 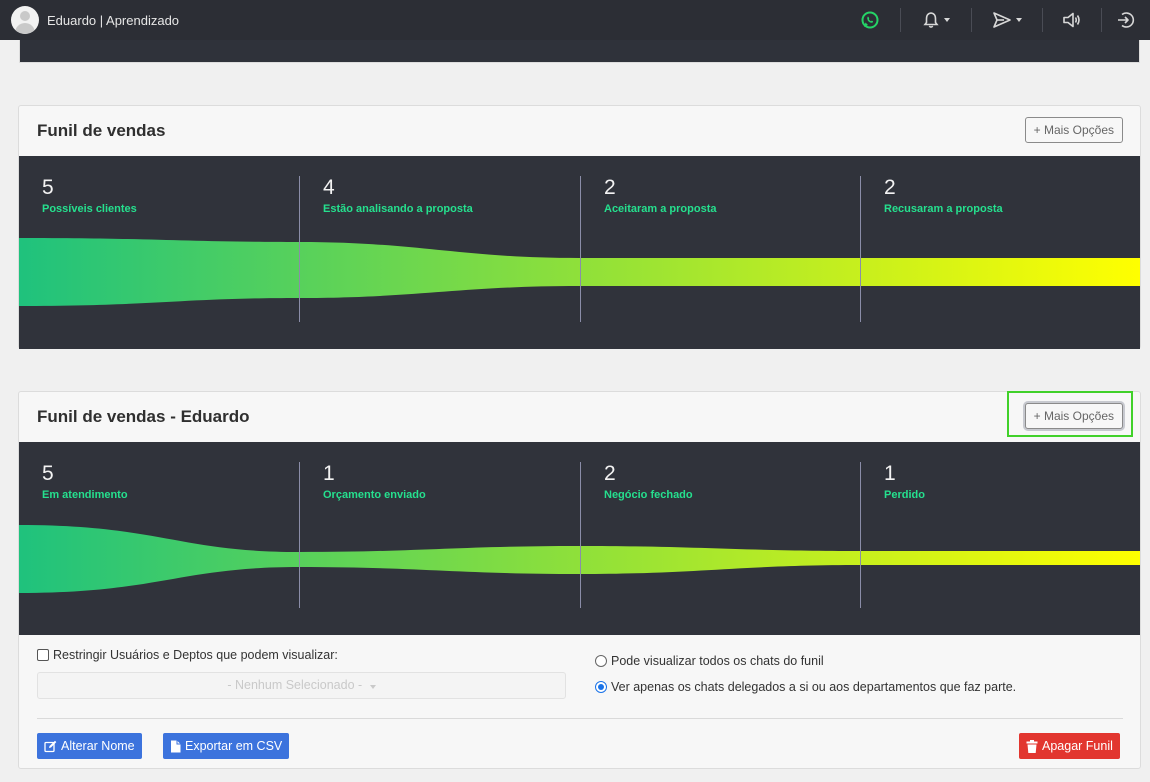 What do you see at coordinates (660, 195) in the screenshot?
I see `funnel-stage: 2 Aceitaram a proposta` at bounding box center [660, 195].